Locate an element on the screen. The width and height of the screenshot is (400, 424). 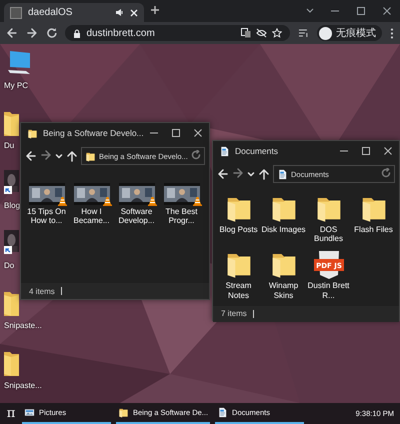
new-tab-icon is located at coordinates (155, 9).